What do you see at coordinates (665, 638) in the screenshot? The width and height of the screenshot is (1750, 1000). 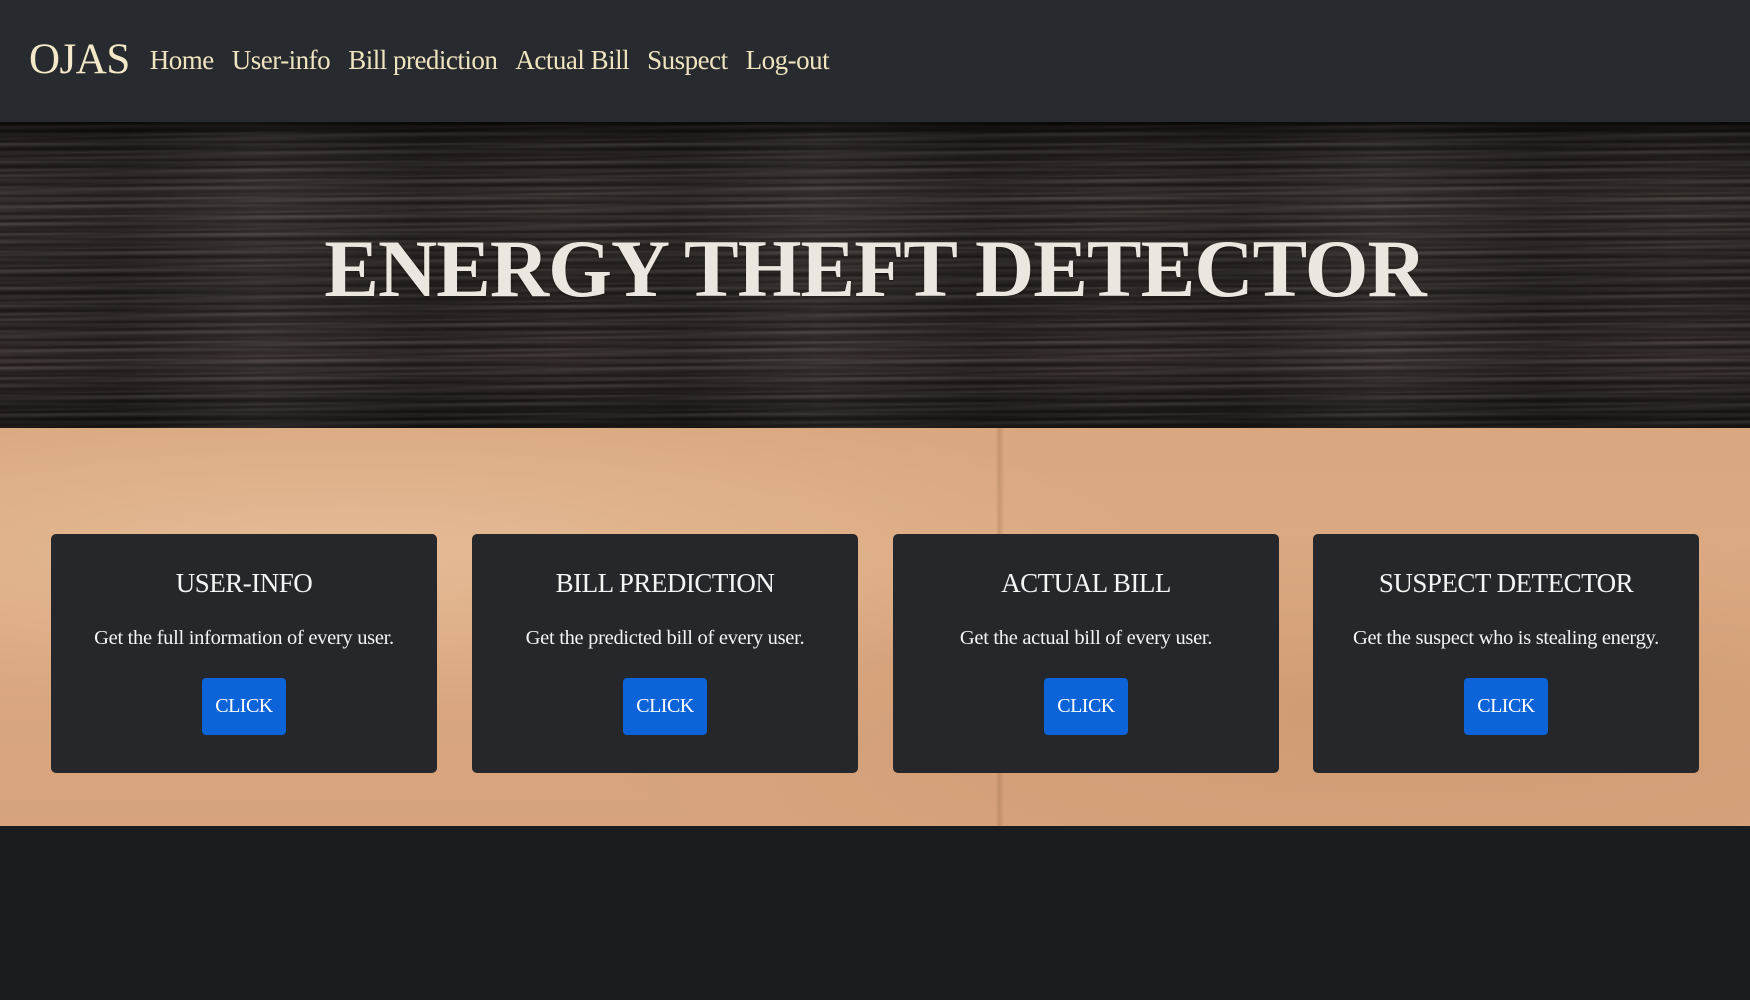 I see `card-description: Get the predicted bill of every user.` at bounding box center [665, 638].